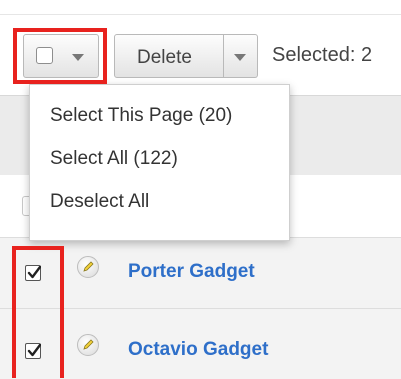 This screenshot has height=379, width=401. What do you see at coordinates (164, 57) in the screenshot?
I see `delete-button-label: Delete` at bounding box center [164, 57].